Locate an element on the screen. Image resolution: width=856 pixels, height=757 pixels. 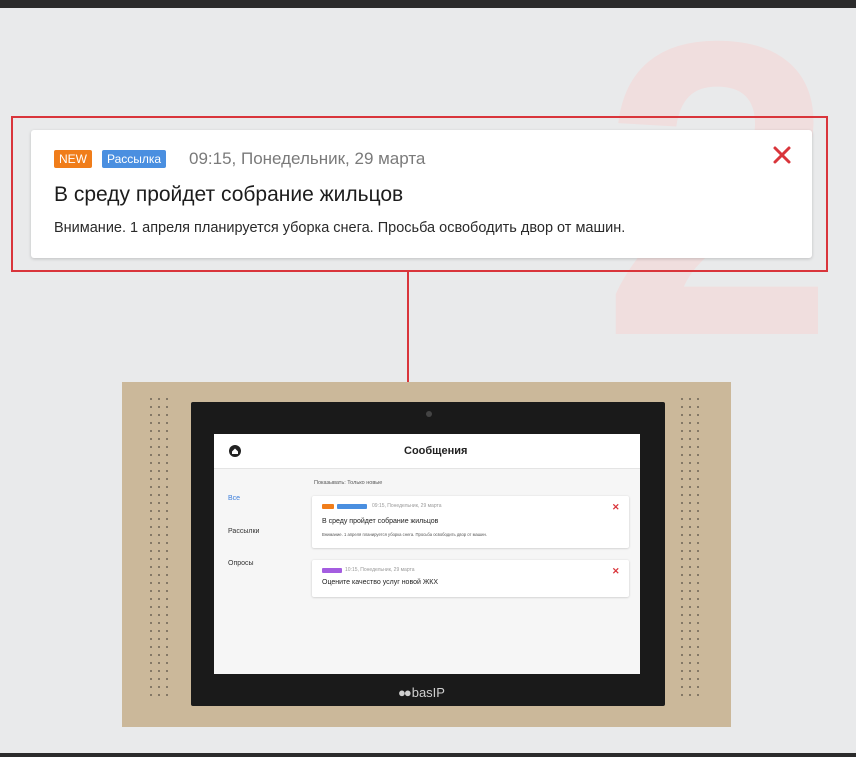
logo-mark-icon: ●● is located at coordinates (405, 692).